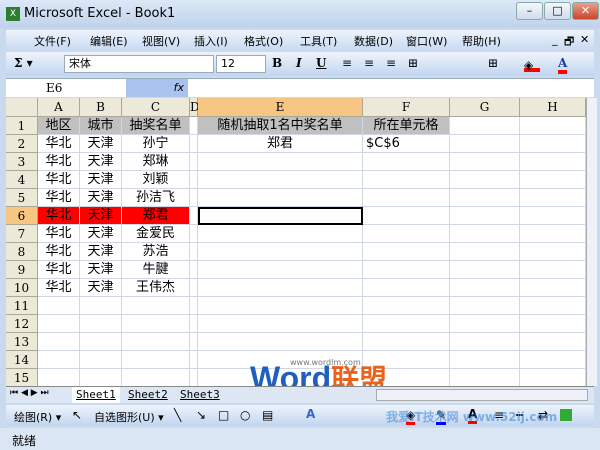 The height and width of the screenshot is (450, 600). What do you see at coordinates (280, 234) in the screenshot?
I see `cell-e7` at bounding box center [280, 234].